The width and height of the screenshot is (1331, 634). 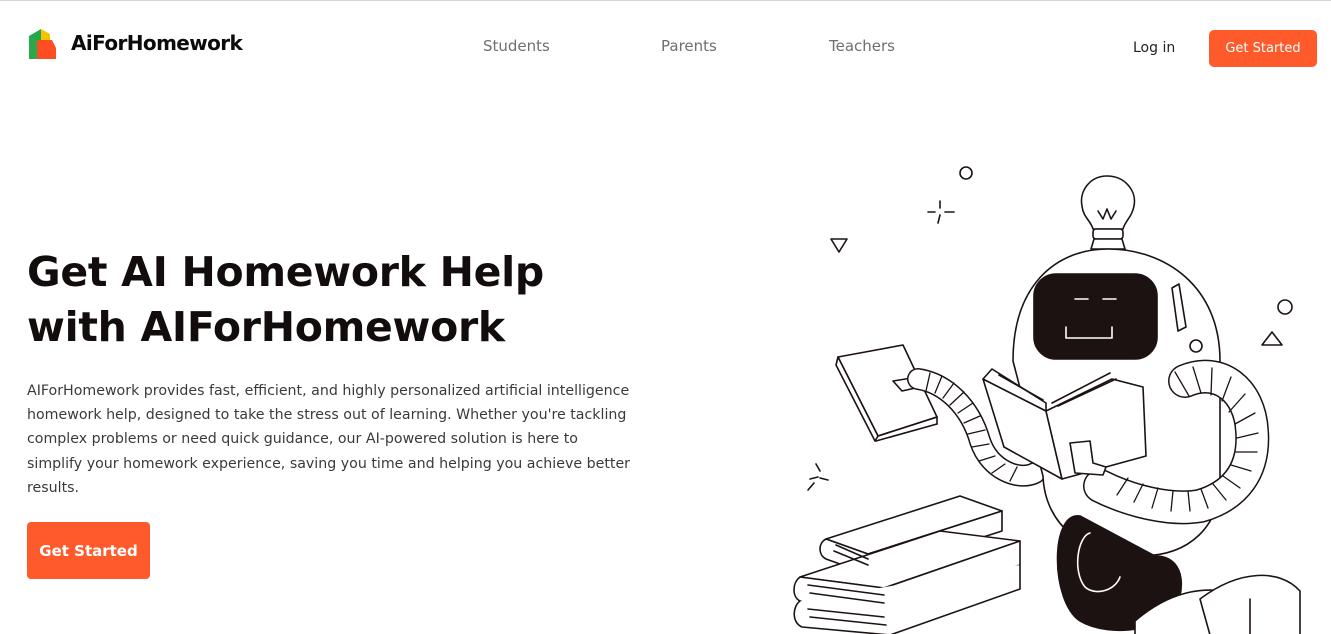 I want to click on book-stack, so click(x=907, y=564).